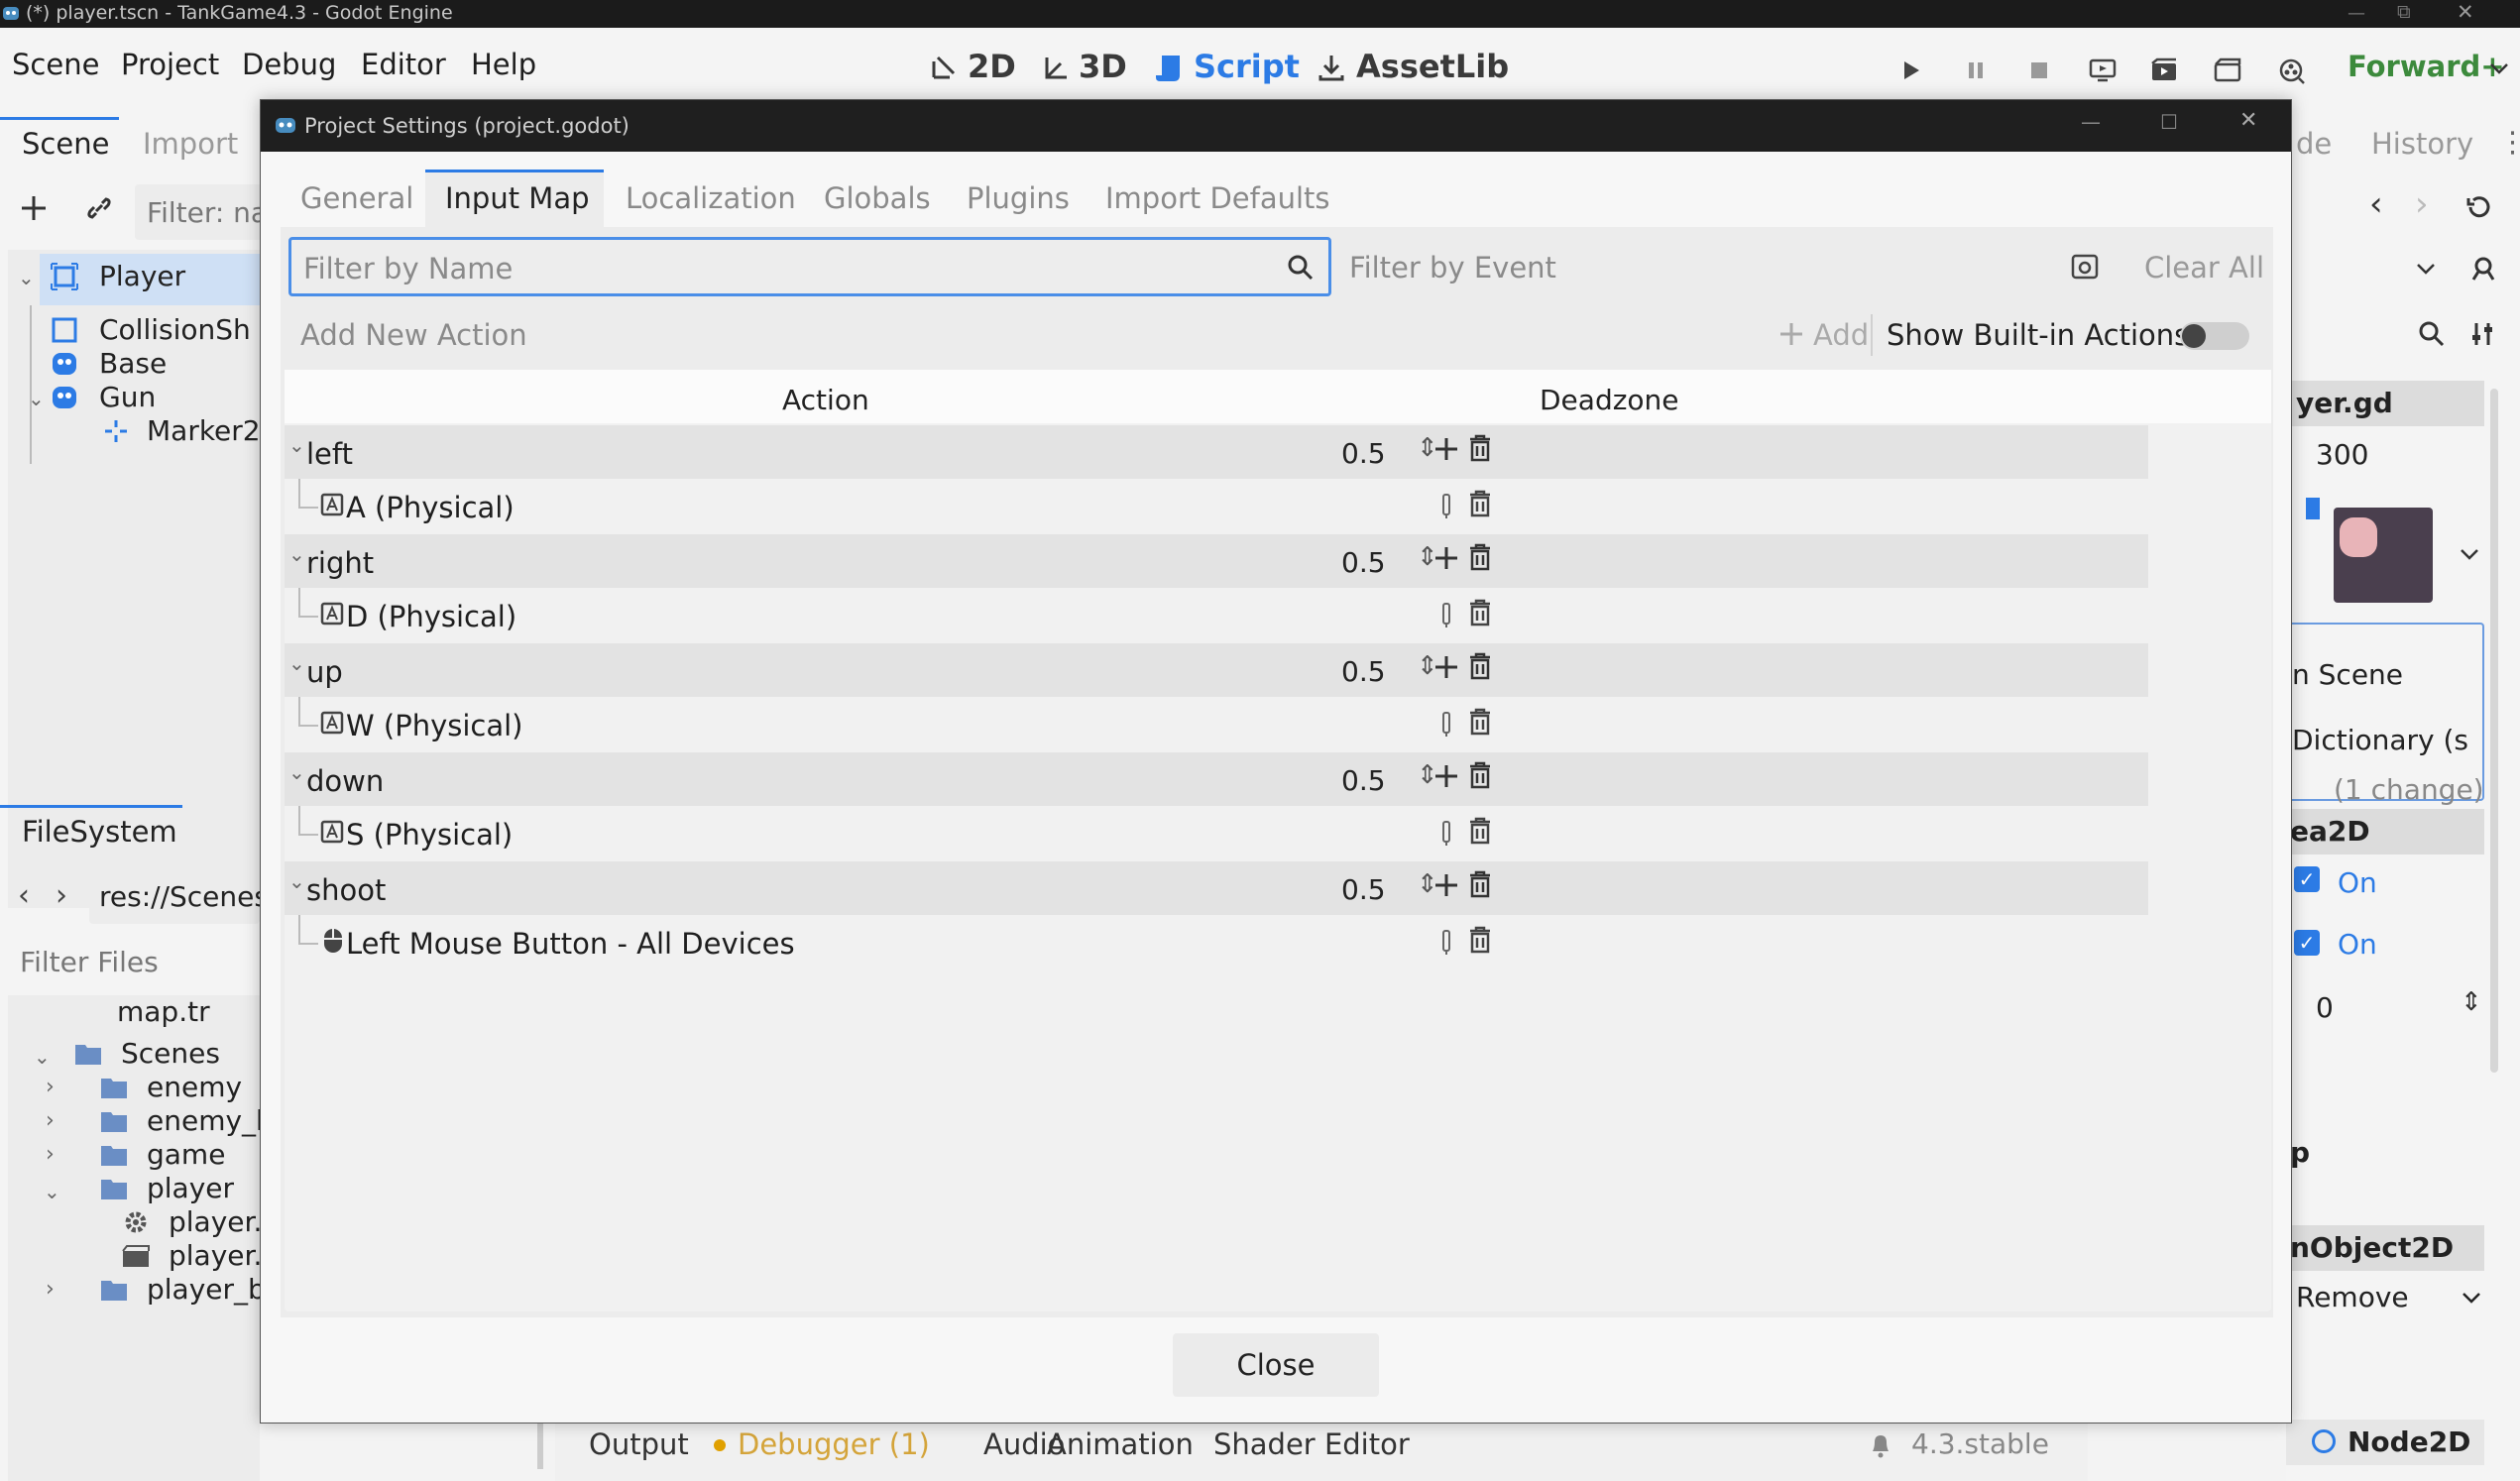  What do you see at coordinates (2103, 70) in the screenshot?
I see `remote-debug-icon` at bounding box center [2103, 70].